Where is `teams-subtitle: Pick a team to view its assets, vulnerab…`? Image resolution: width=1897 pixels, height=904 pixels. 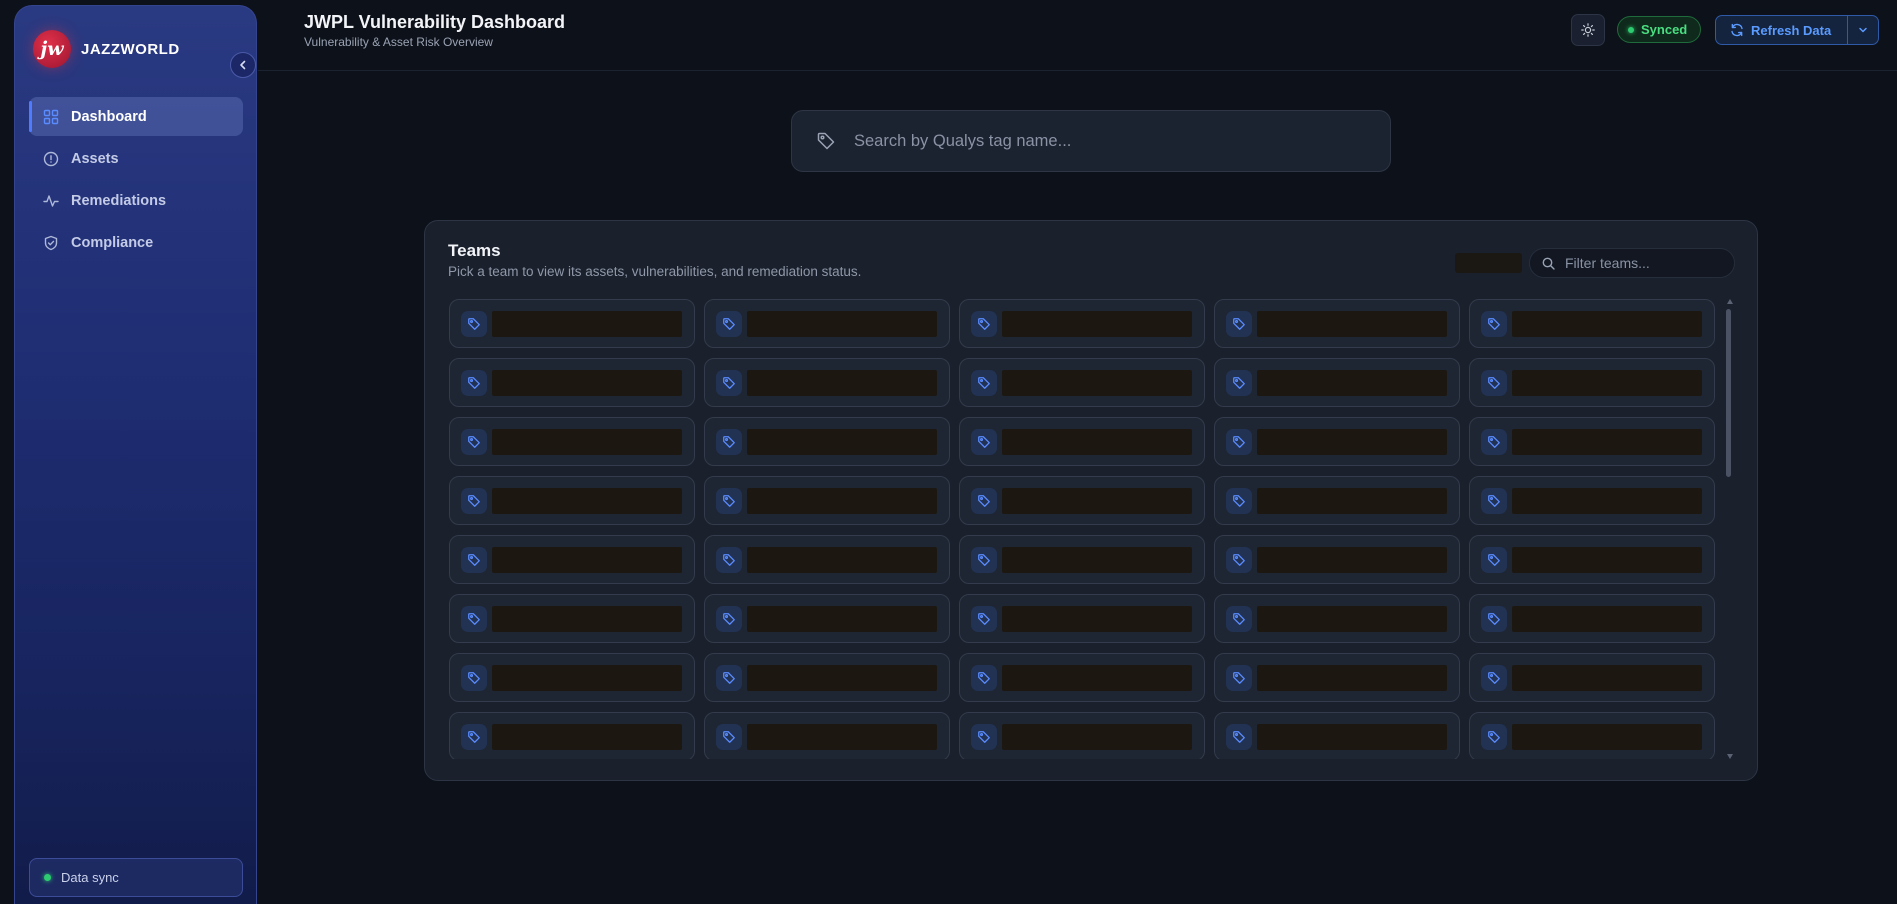 teams-subtitle: Pick a team to view its assets, vulnerab… is located at coordinates (655, 271).